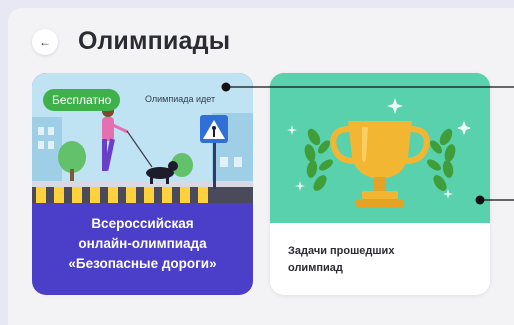 The width and height of the screenshot is (514, 325). Describe the element at coordinates (142, 263) in the screenshot. I see `olympiad-title-line: «Безопасные дороги»` at that location.